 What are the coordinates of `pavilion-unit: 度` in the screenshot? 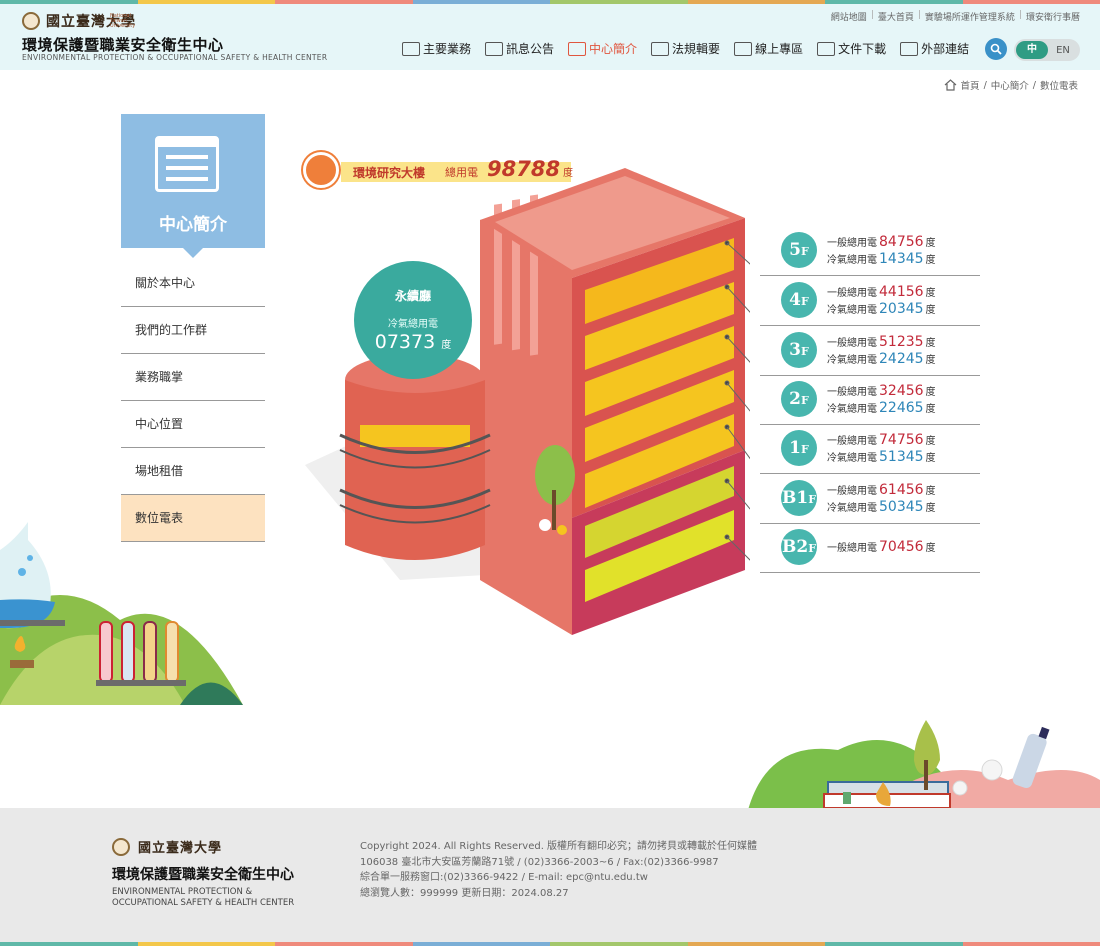 It's located at (446, 345).